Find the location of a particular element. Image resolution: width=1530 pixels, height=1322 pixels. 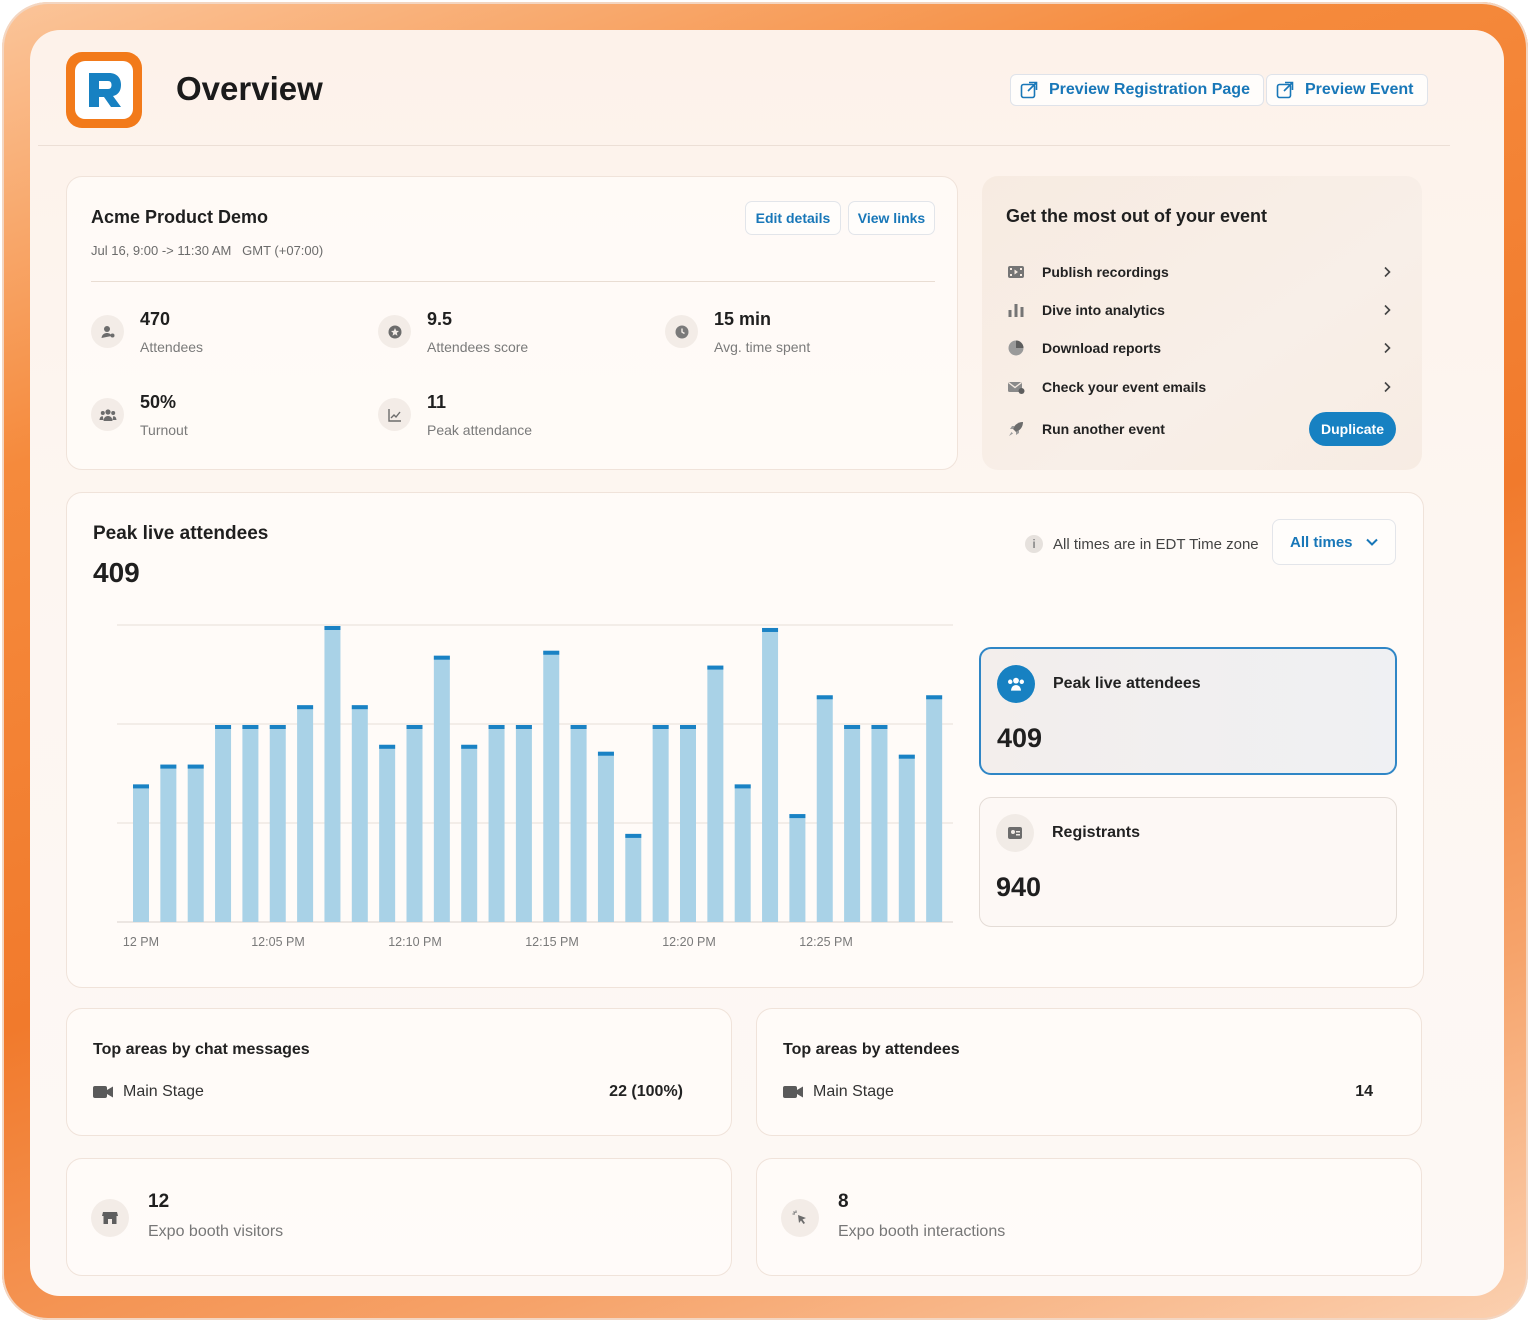

x-tick-label: 12:15 PM is located at coordinates (552, 942).